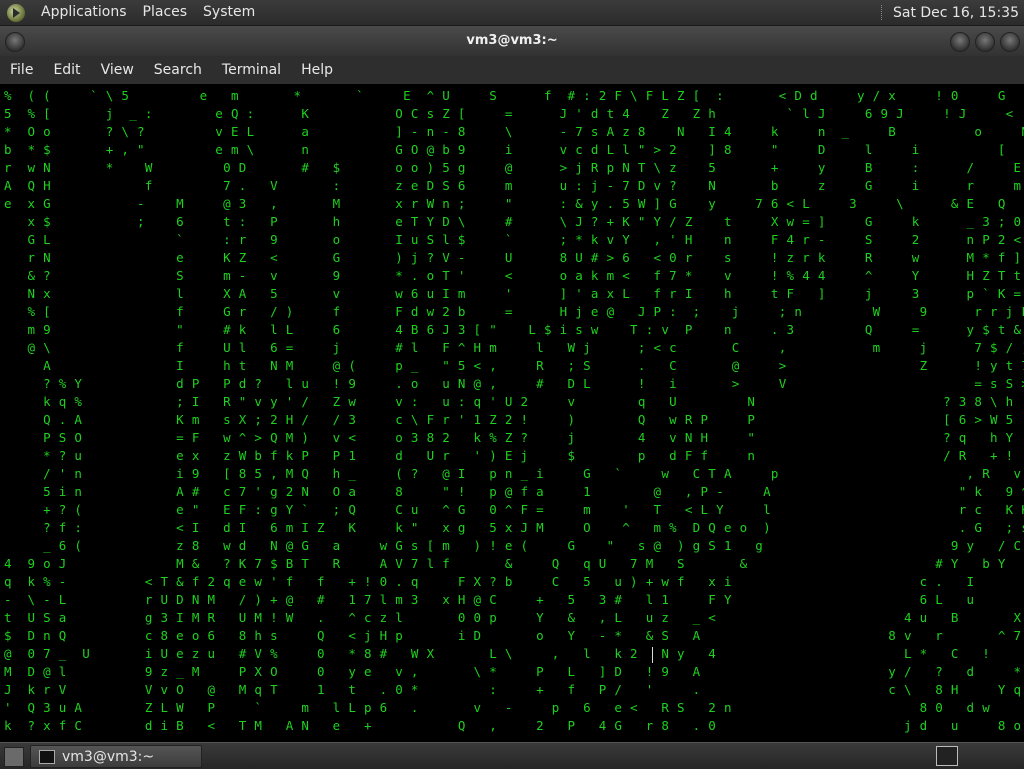 The width and height of the screenshot is (1024, 769). Describe the element at coordinates (108, 756) in the screenshot. I see `taskbar-label: vm3@vm3:~` at that location.